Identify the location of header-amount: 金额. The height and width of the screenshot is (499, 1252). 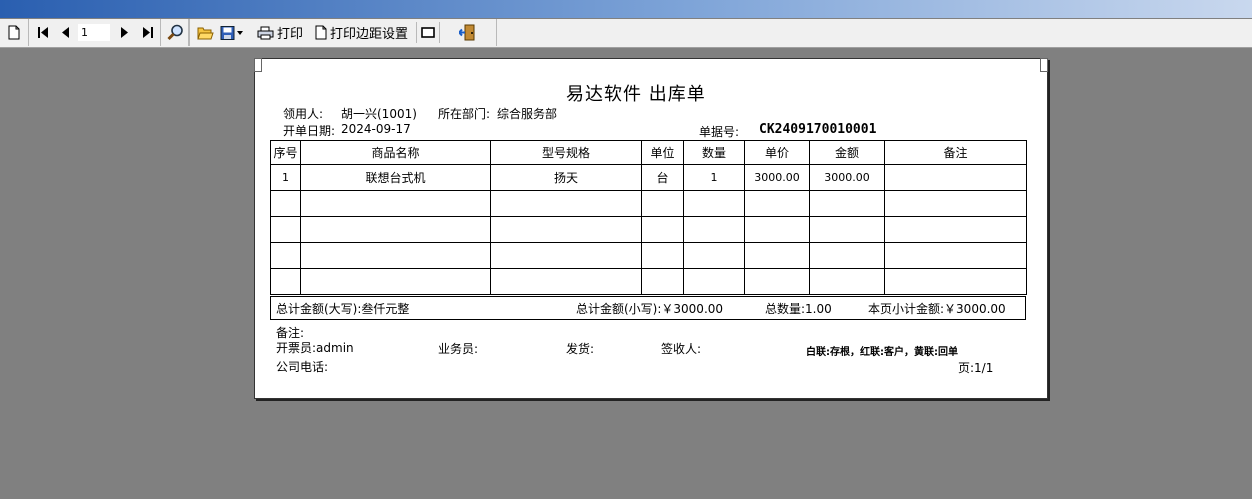
(847, 152).